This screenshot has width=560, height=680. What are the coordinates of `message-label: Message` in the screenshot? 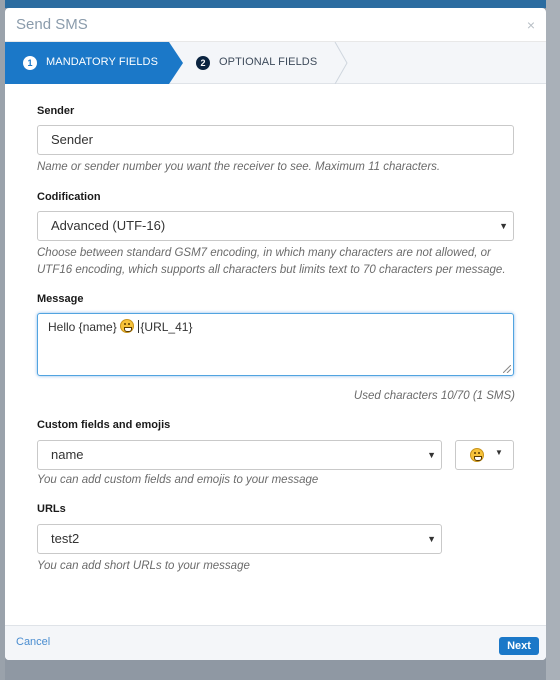 It's located at (60, 299).